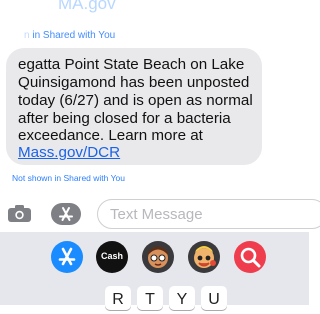 The height and width of the screenshot is (314, 320). What do you see at coordinates (158, 257) in the screenshot?
I see `memoji-icon` at bounding box center [158, 257].